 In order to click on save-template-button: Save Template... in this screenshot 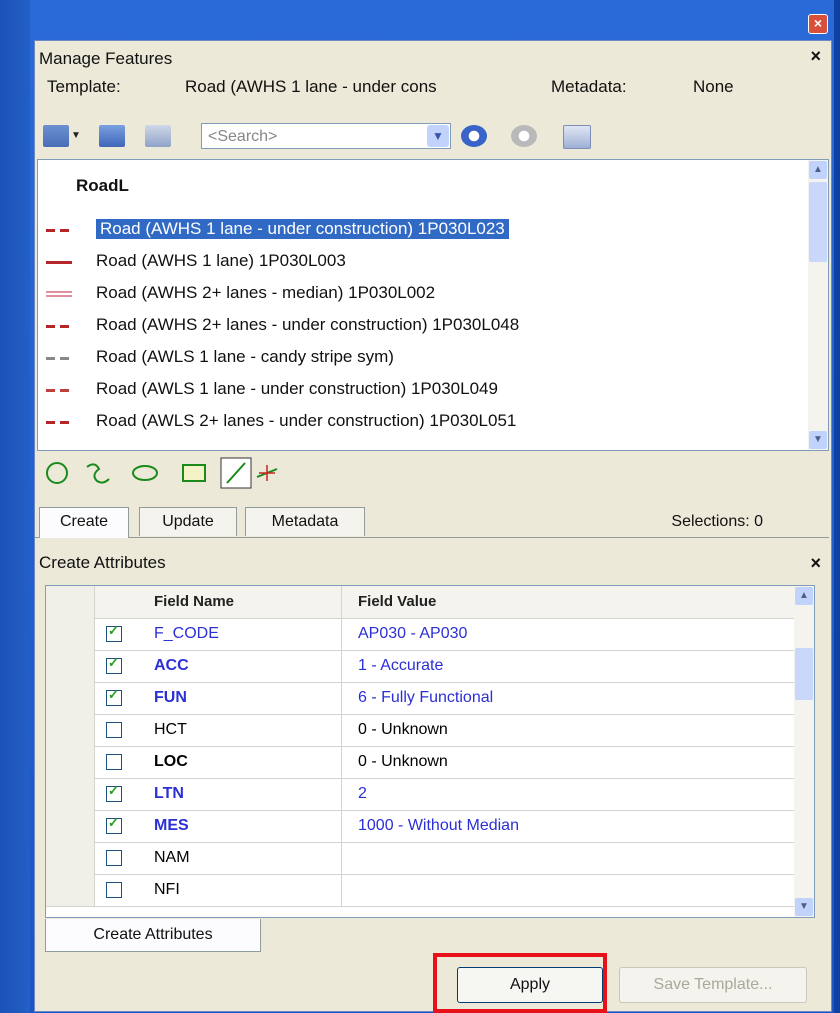, I will do `click(713, 985)`.